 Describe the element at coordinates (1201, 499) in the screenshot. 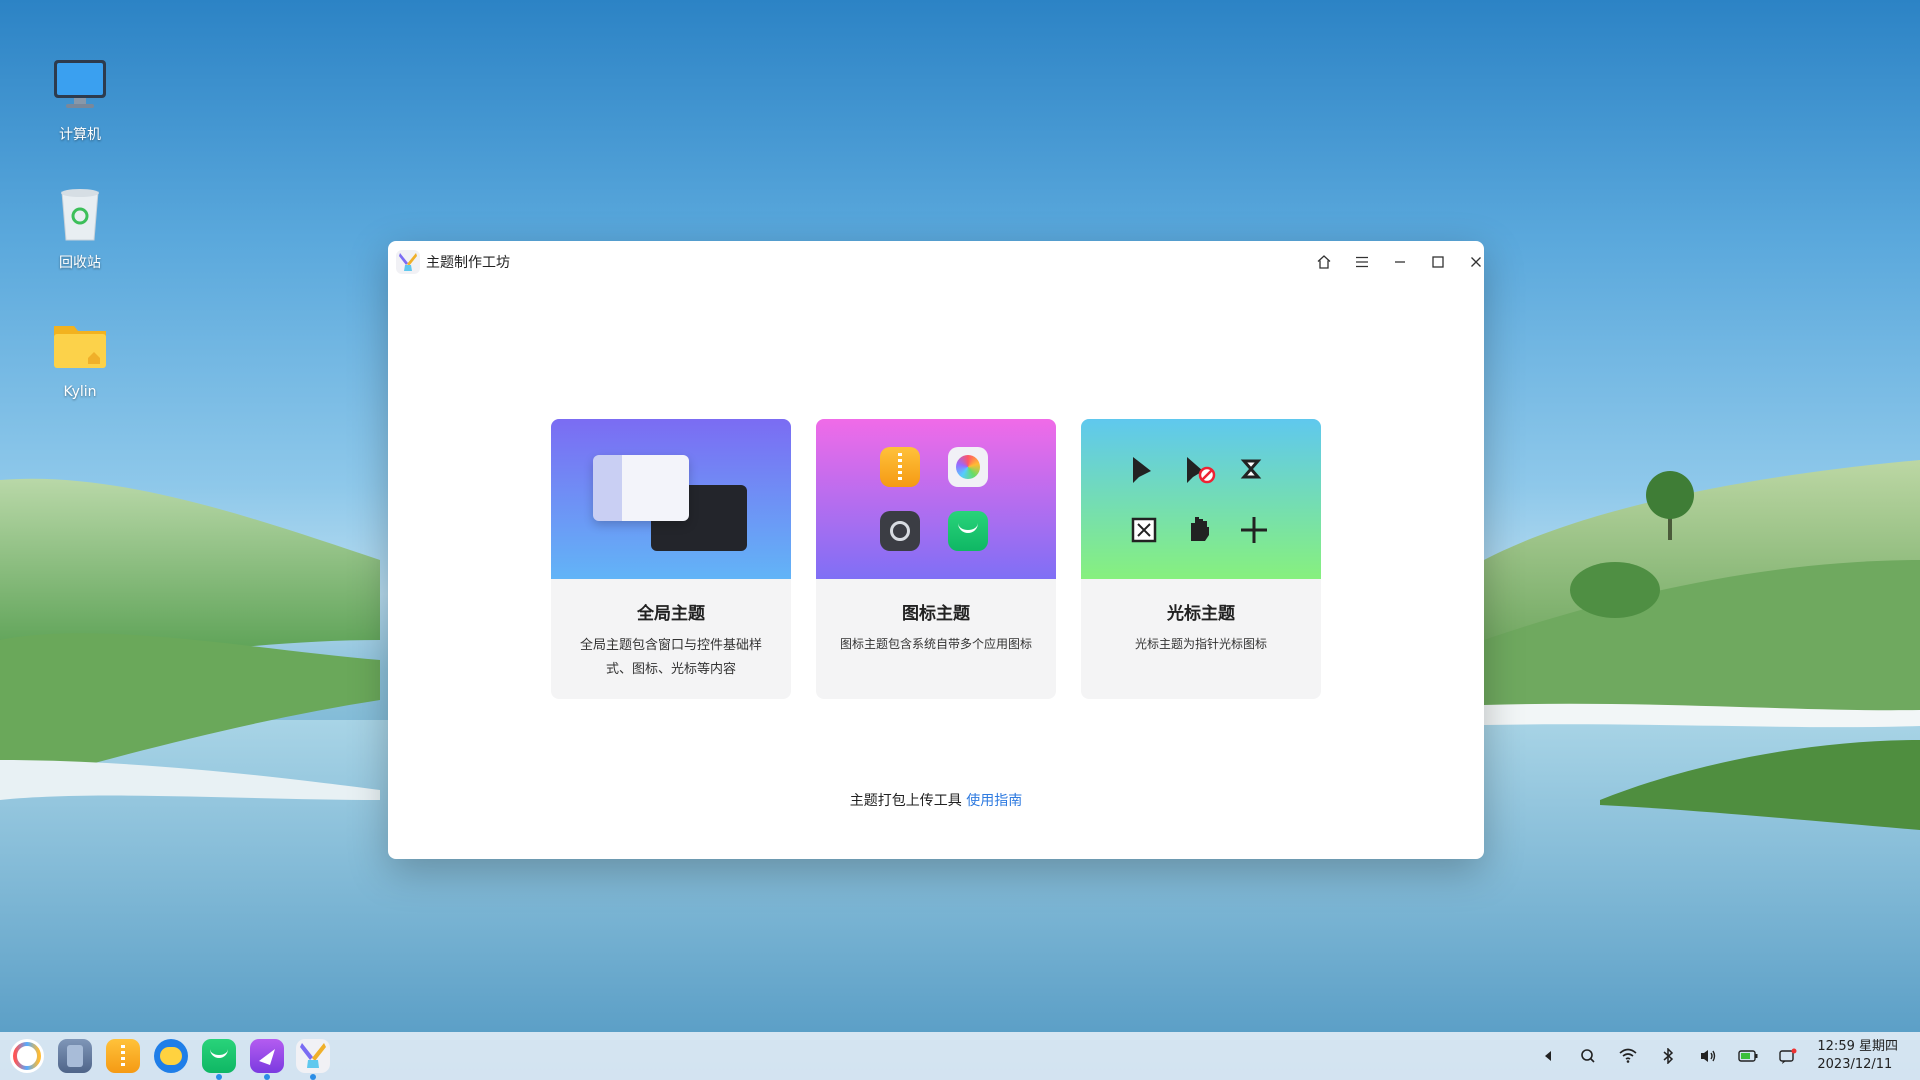

I see `cursor-theme-illustration` at that location.